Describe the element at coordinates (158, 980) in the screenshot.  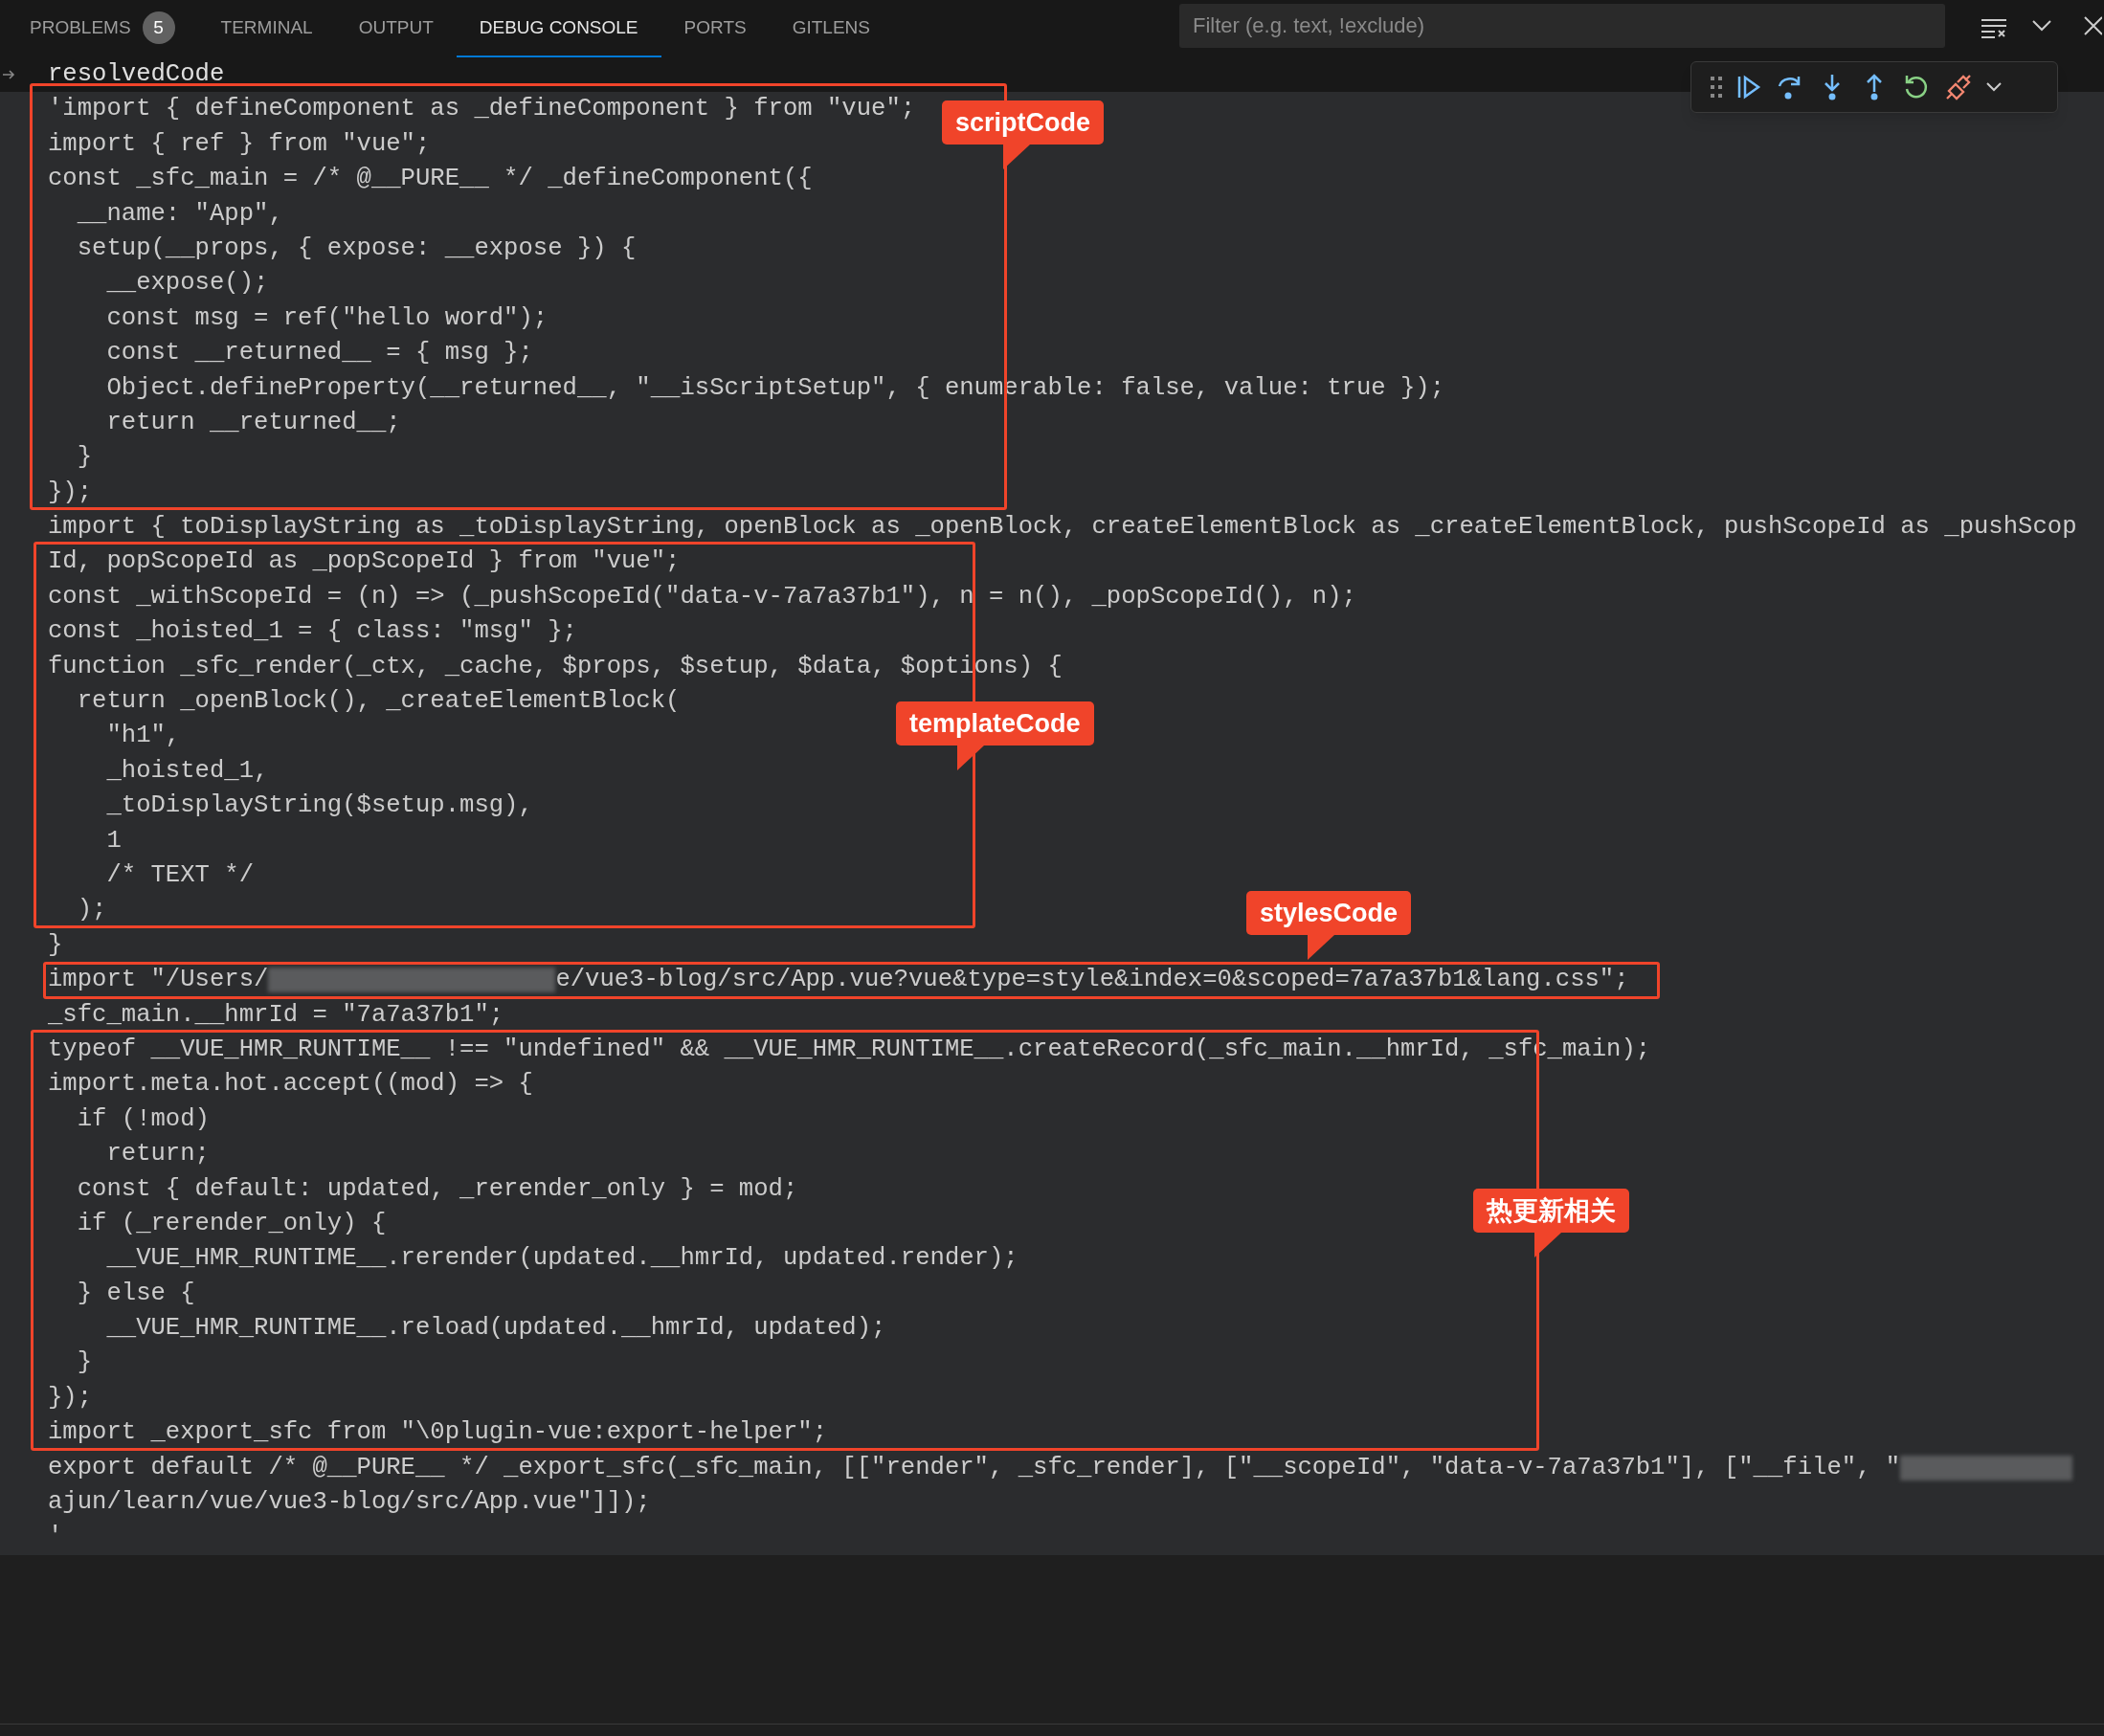
I see `code-text: import "/Users/` at that location.